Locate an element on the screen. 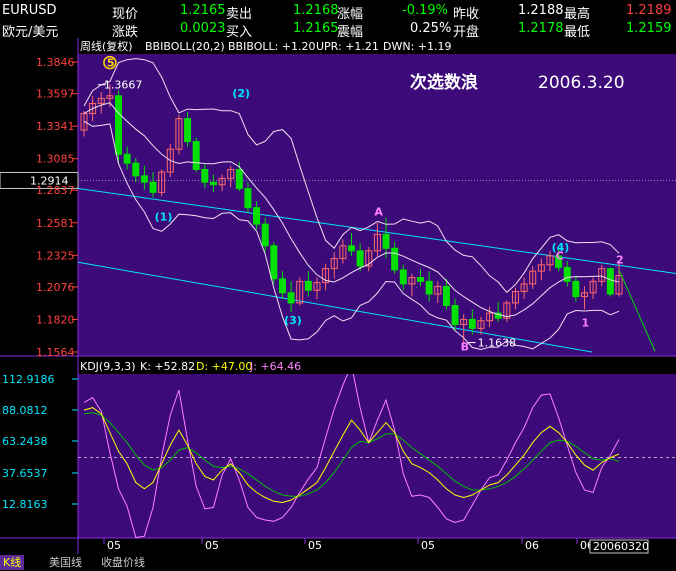 This screenshot has height=571, width=676. quote-value-amplitude: 0.25% is located at coordinates (431, 28).